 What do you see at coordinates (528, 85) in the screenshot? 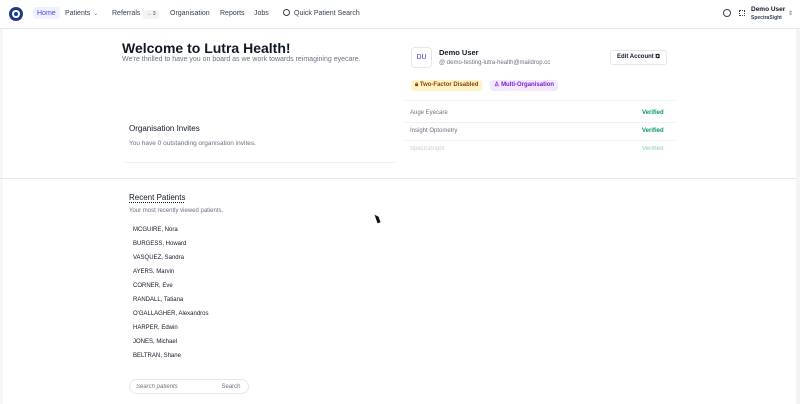
I see `multi-org-label: Multi-Organisation` at bounding box center [528, 85].